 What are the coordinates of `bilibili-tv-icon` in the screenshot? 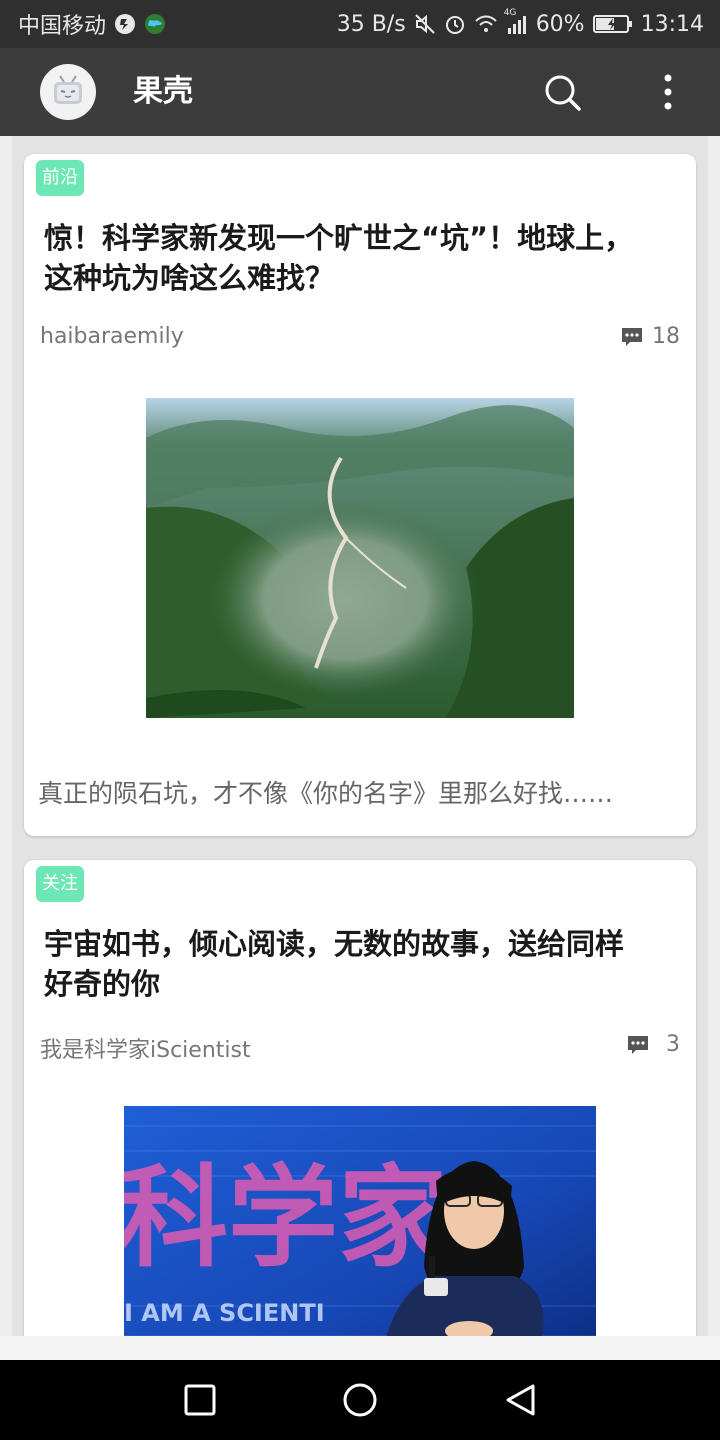 It's located at (68, 89).